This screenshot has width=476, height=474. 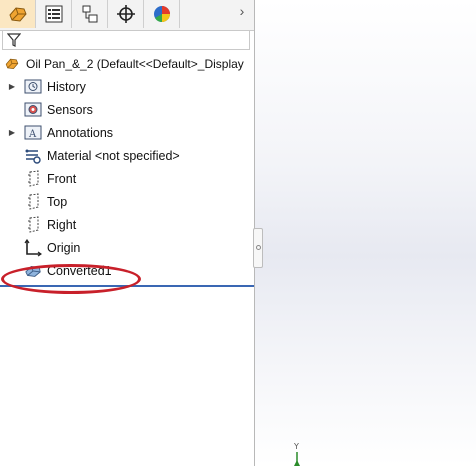 I want to click on tree-item-label: Sensors, so click(x=70, y=109).